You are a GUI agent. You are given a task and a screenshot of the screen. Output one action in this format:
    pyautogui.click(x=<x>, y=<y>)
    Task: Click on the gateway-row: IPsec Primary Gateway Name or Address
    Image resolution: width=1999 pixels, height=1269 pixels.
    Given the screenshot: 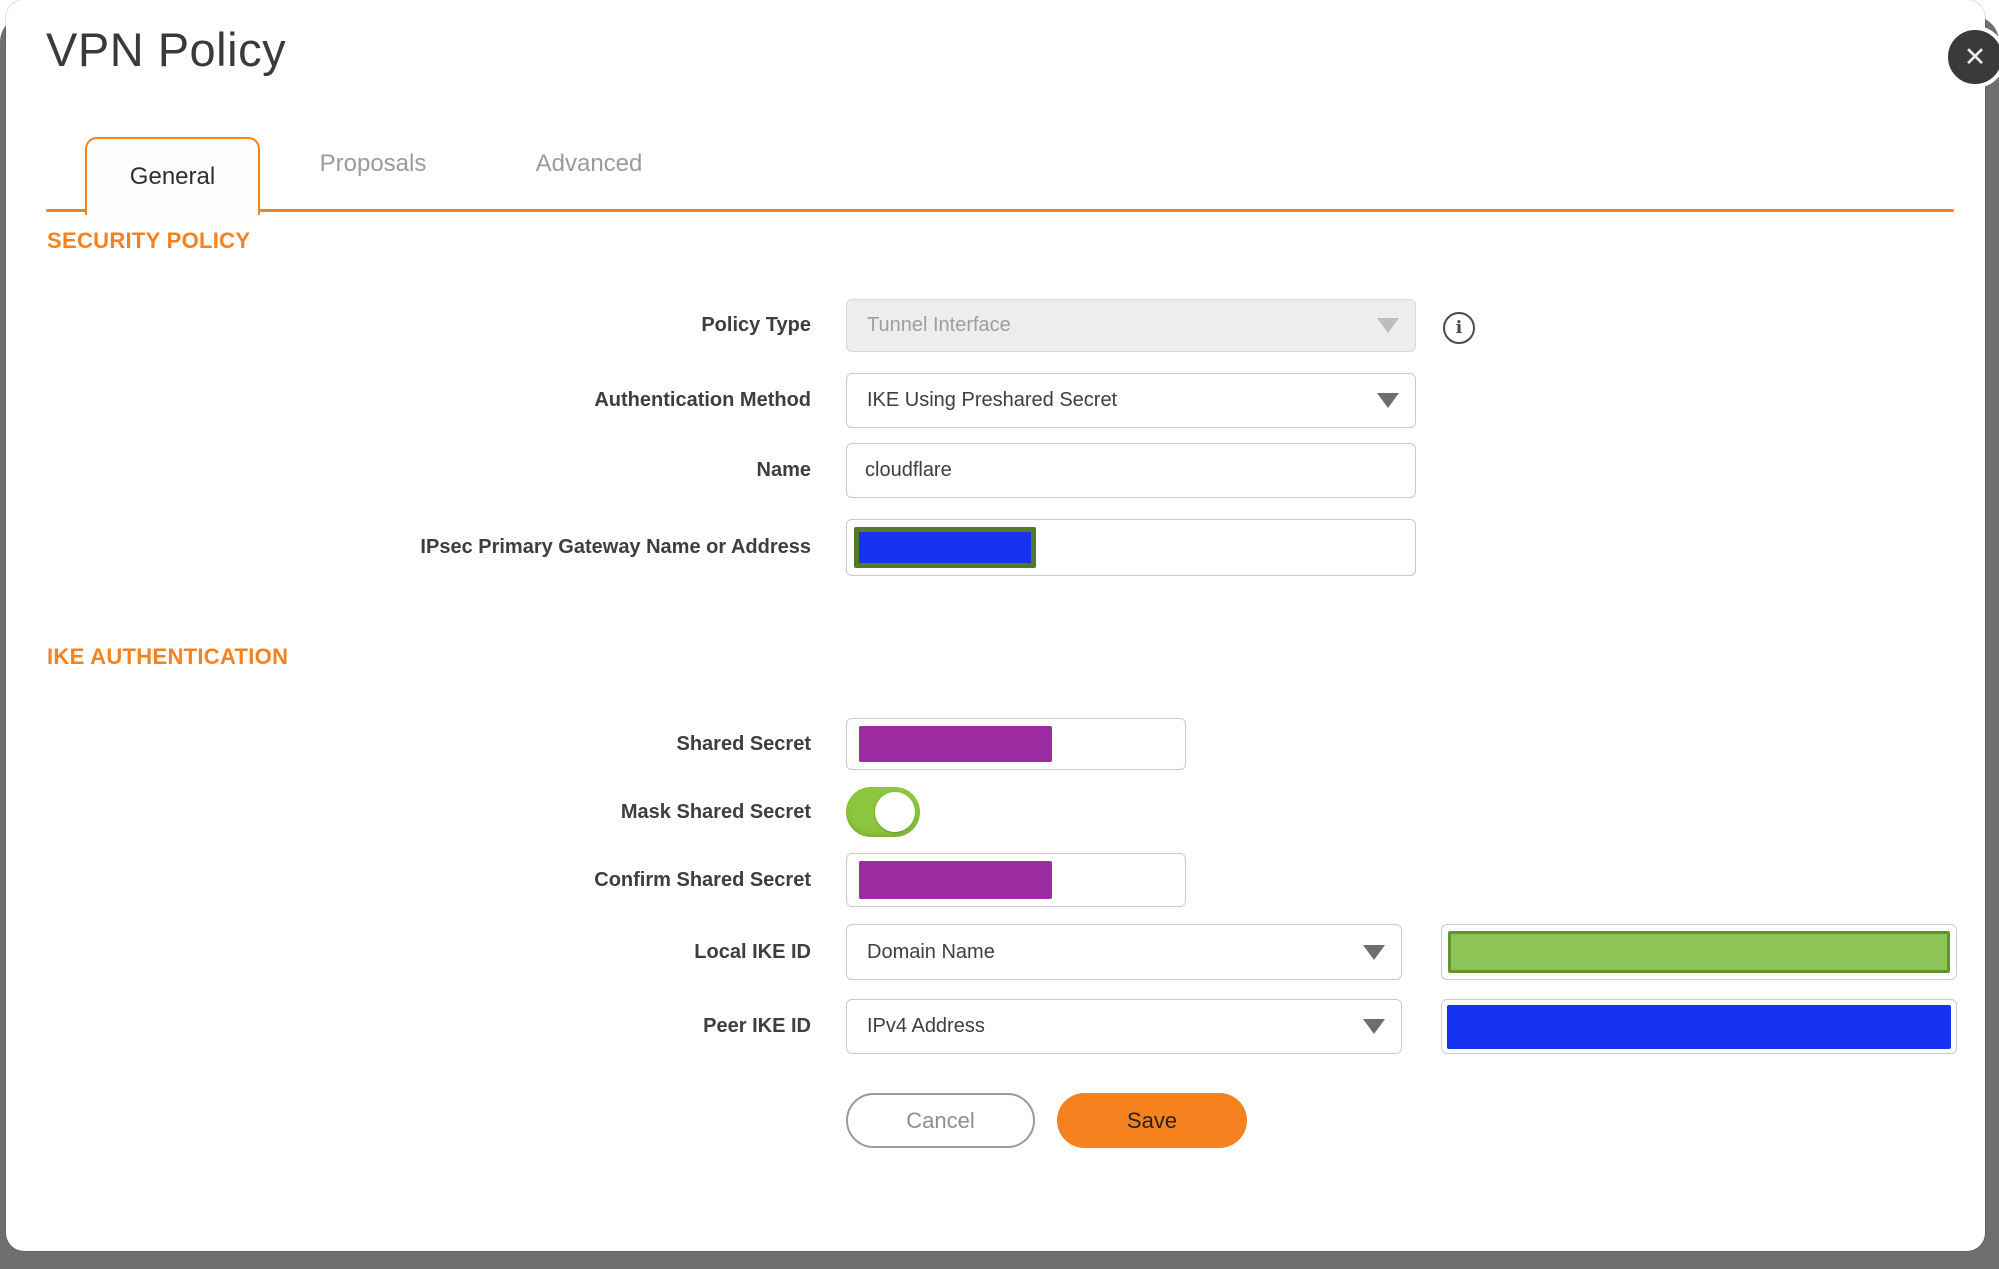 What is the action you would take?
    pyautogui.click(x=711, y=547)
    